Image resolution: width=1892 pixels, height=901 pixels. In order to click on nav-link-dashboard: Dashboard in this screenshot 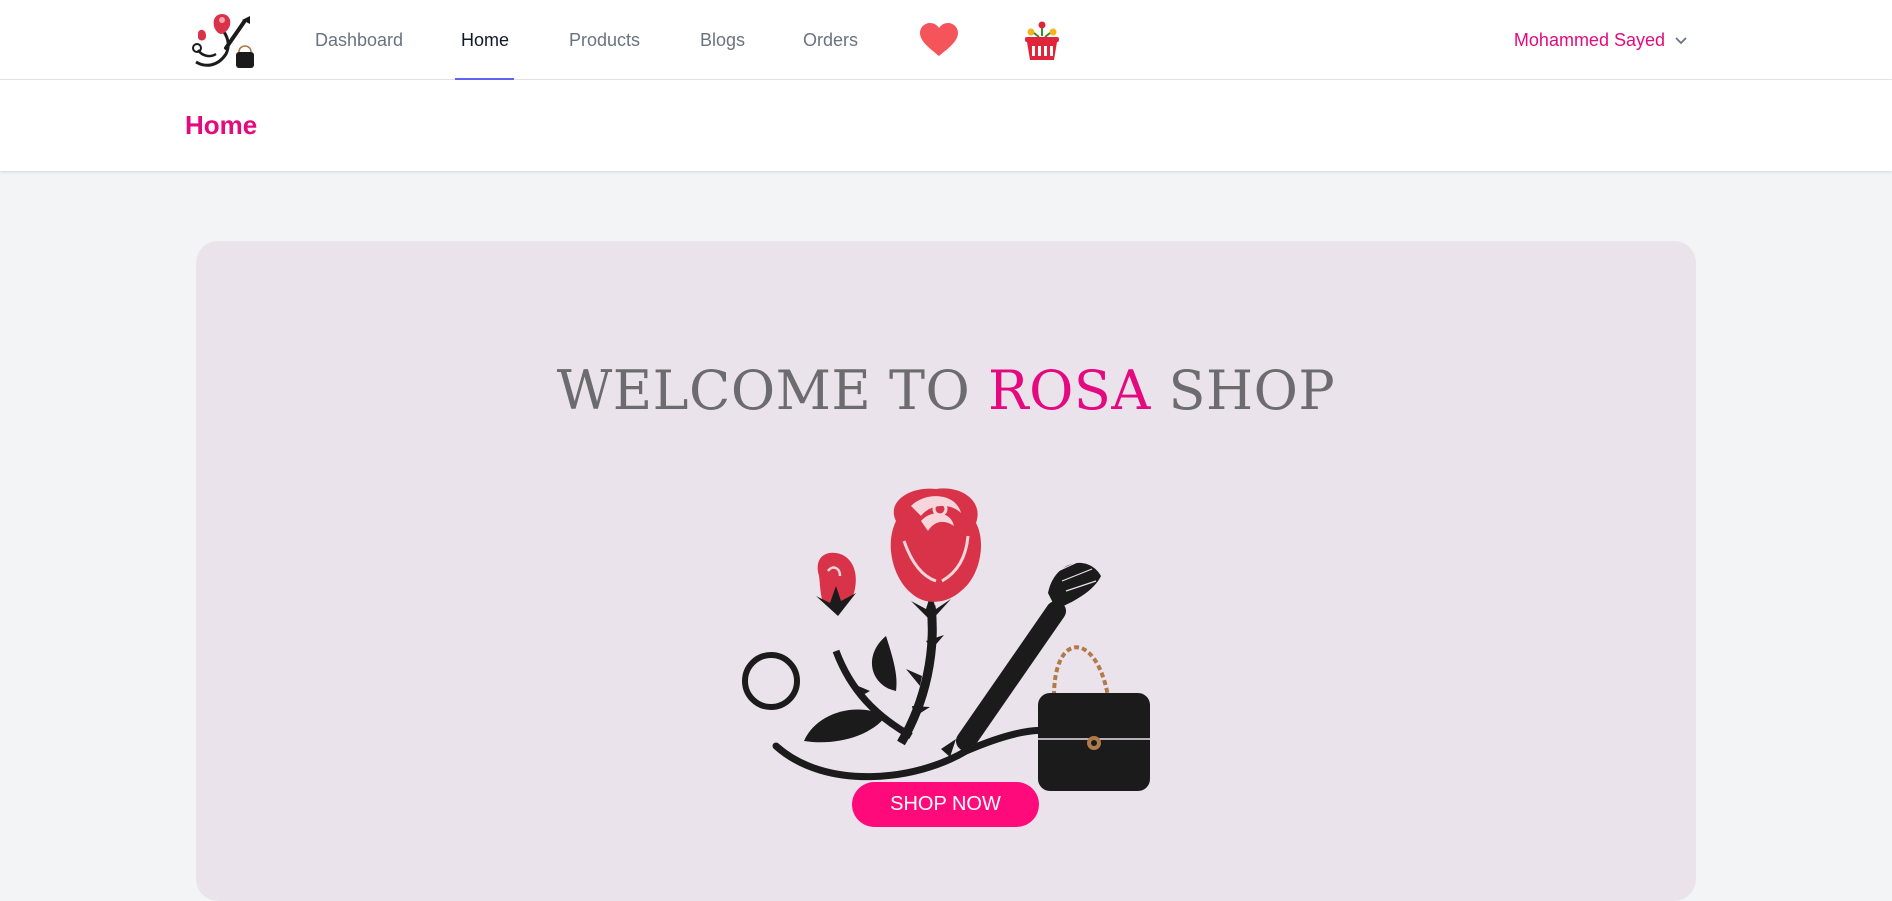, I will do `click(359, 40)`.